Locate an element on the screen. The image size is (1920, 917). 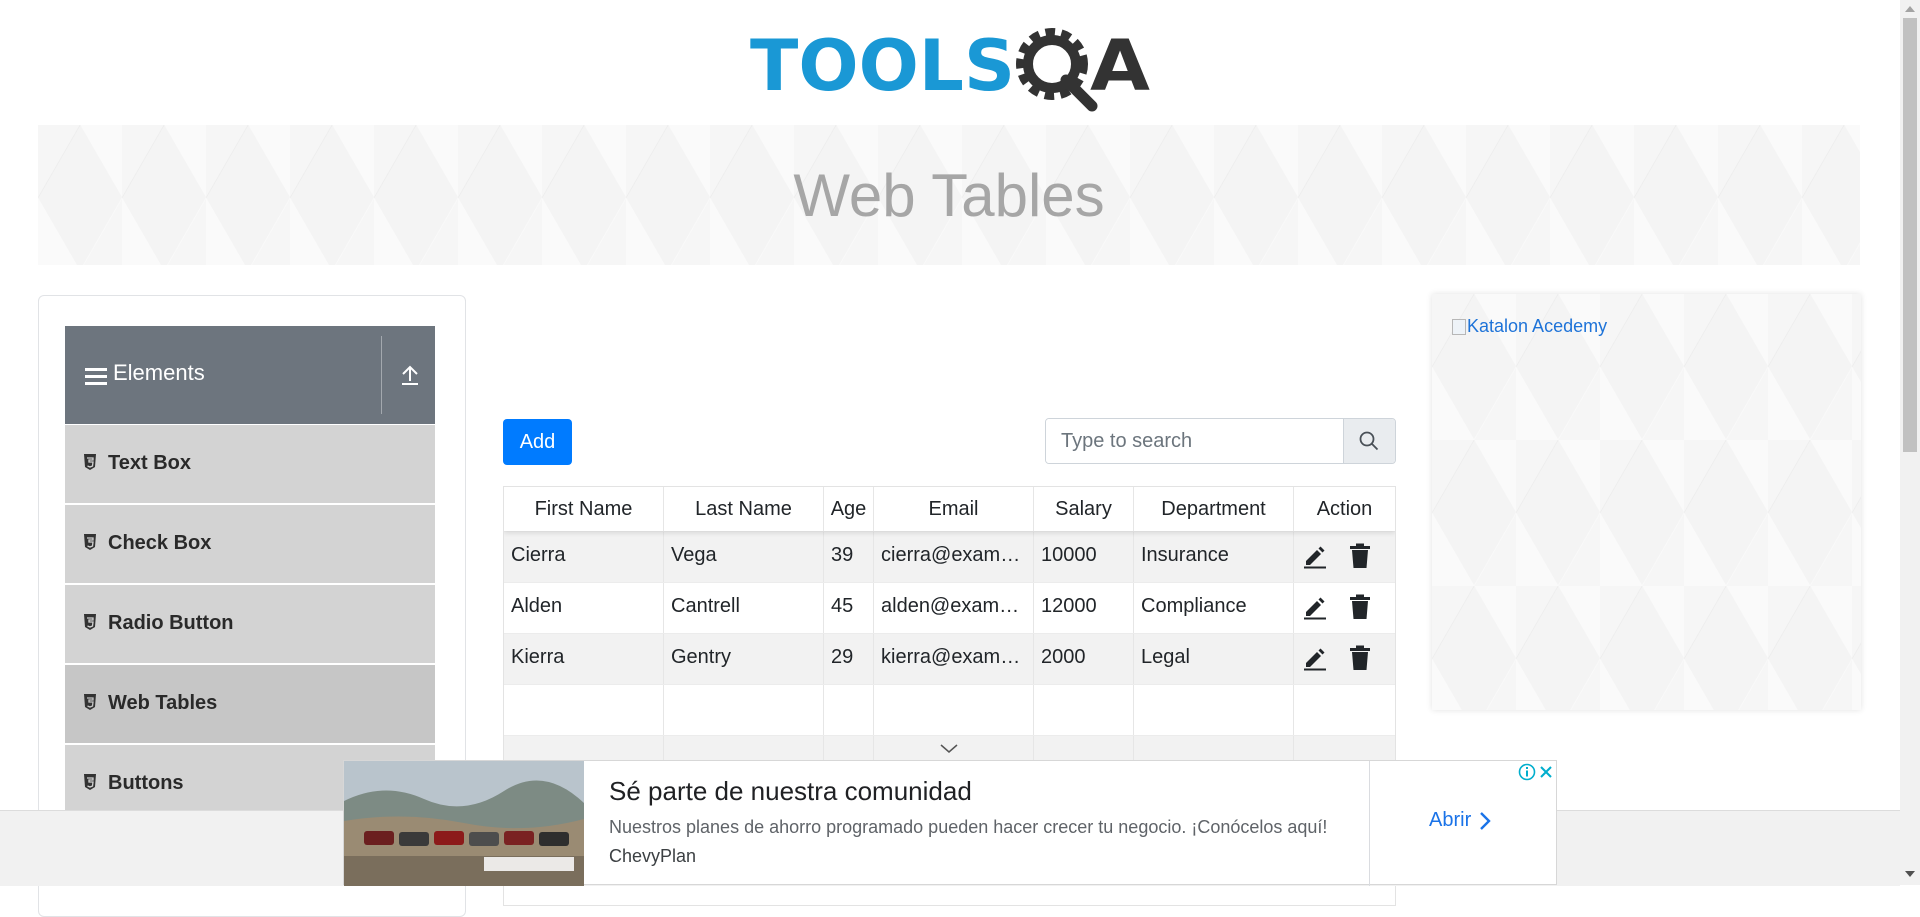
collapse-icon is located at coordinates (410, 375).